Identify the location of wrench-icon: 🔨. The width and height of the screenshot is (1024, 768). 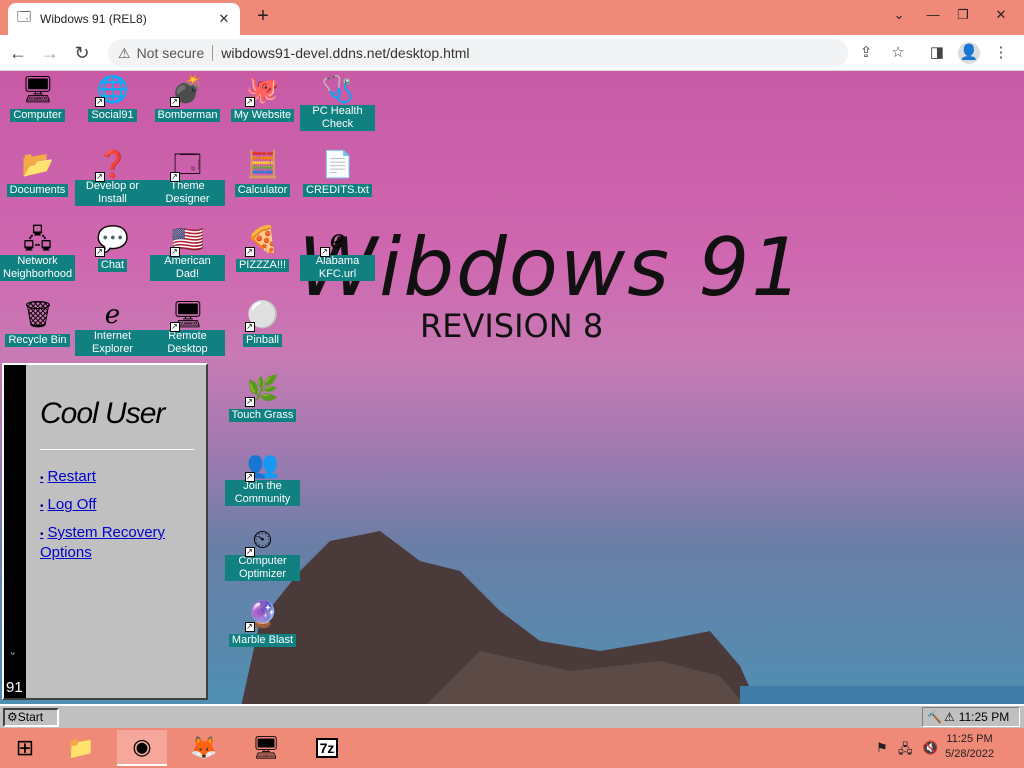
(934, 717).